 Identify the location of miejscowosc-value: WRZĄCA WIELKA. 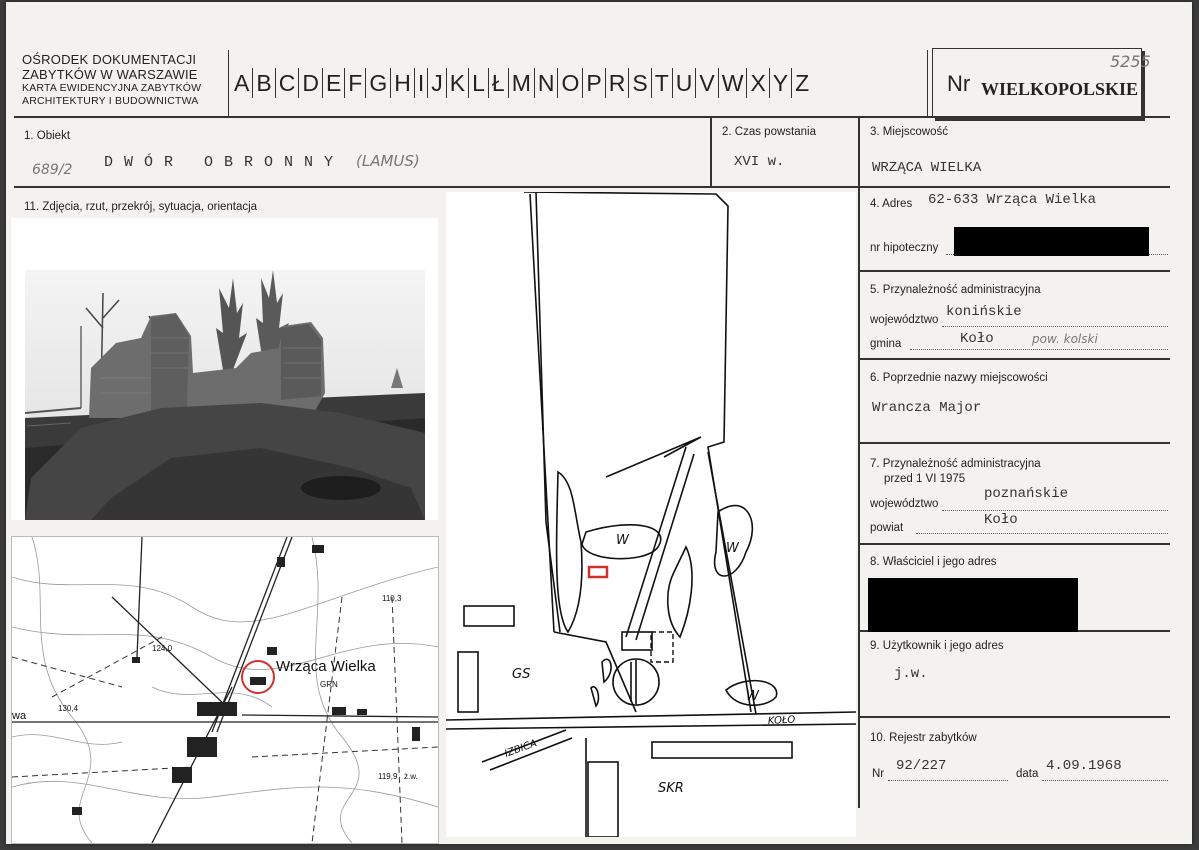
(927, 168).